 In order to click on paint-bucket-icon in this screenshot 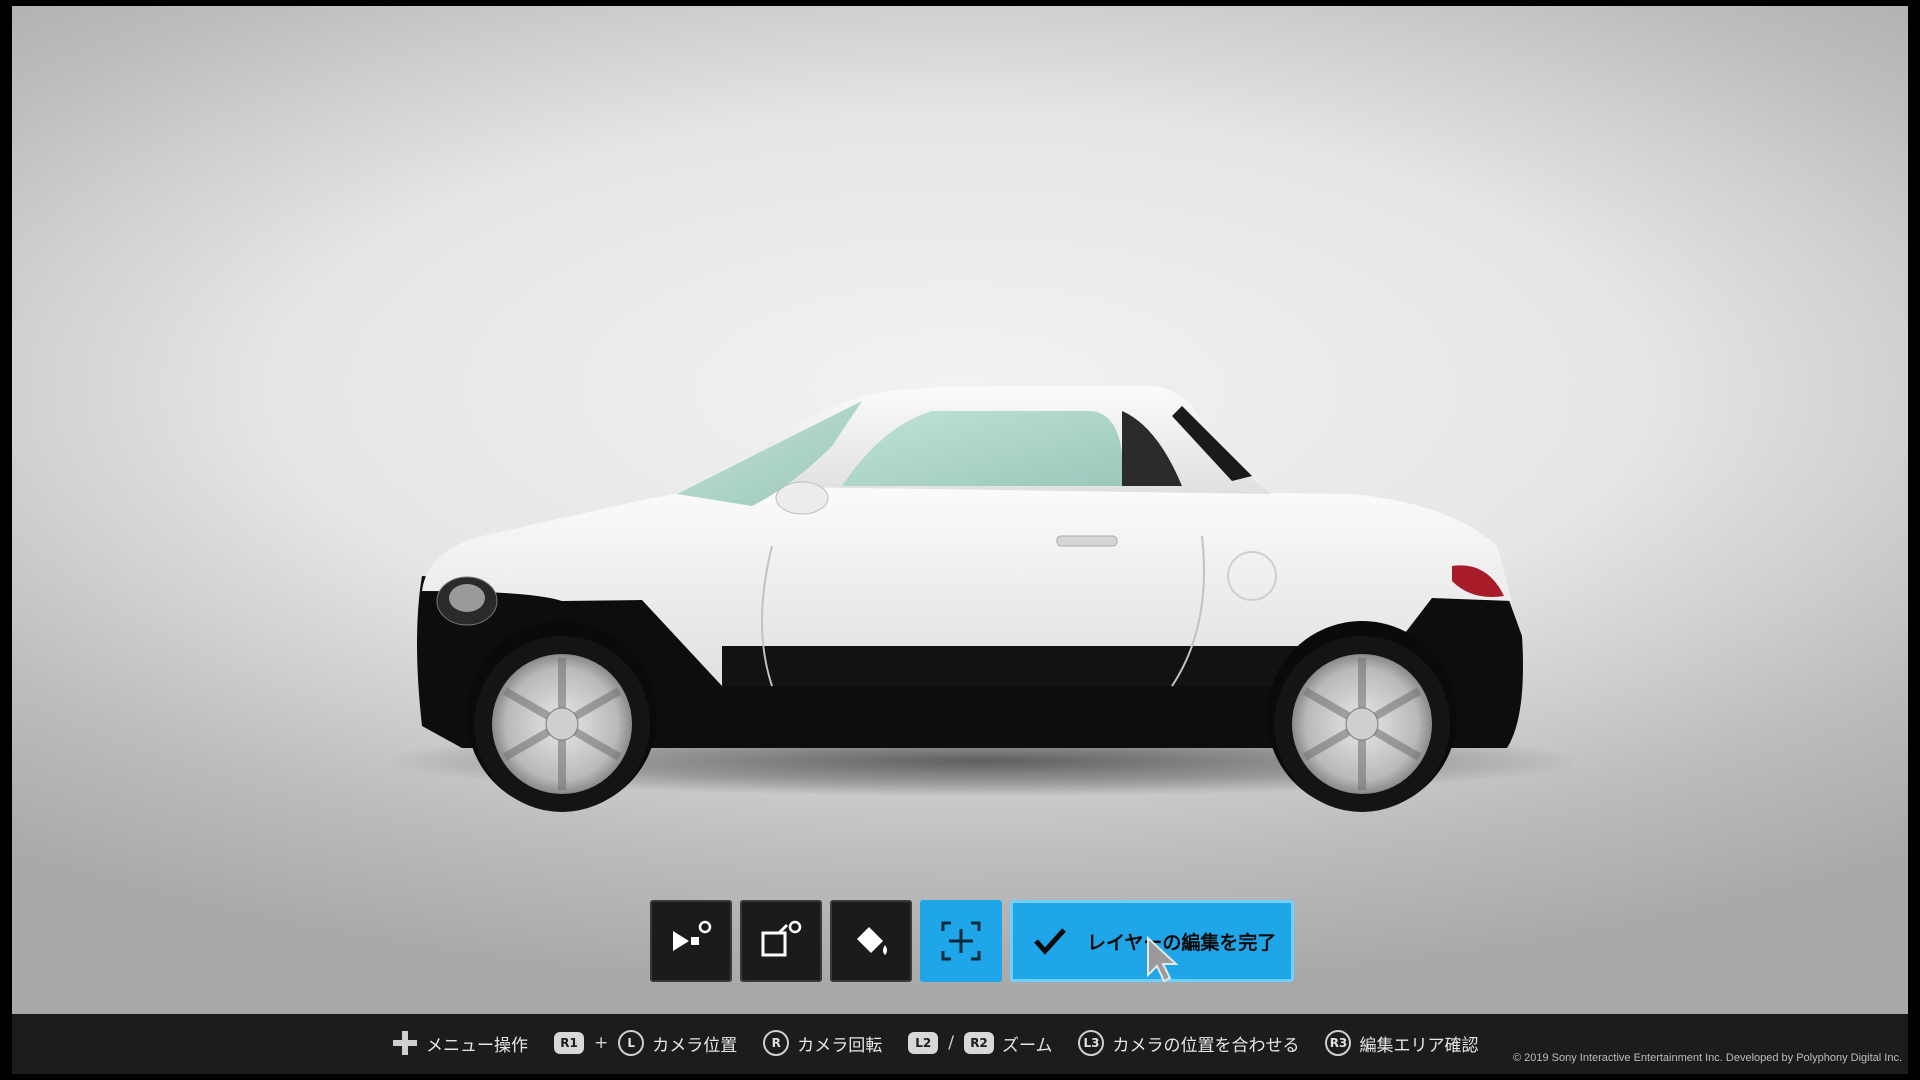, I will do `click(872, 941)`.